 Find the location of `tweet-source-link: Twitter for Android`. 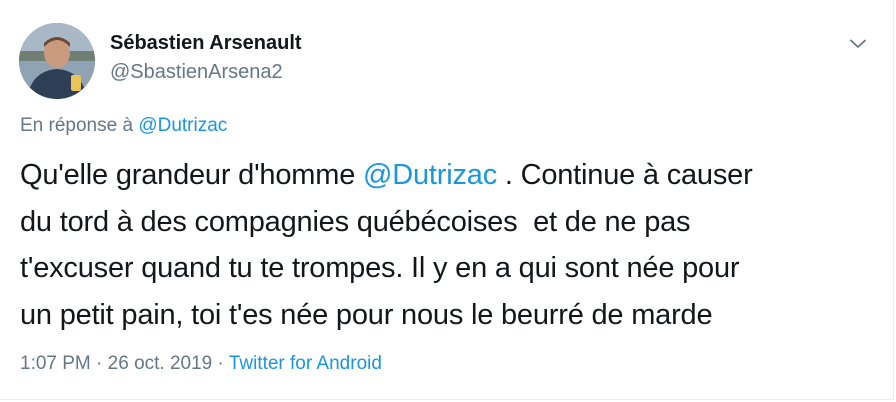

tweet-source-link: Twitter for Android is located at coordinates (305, 363).